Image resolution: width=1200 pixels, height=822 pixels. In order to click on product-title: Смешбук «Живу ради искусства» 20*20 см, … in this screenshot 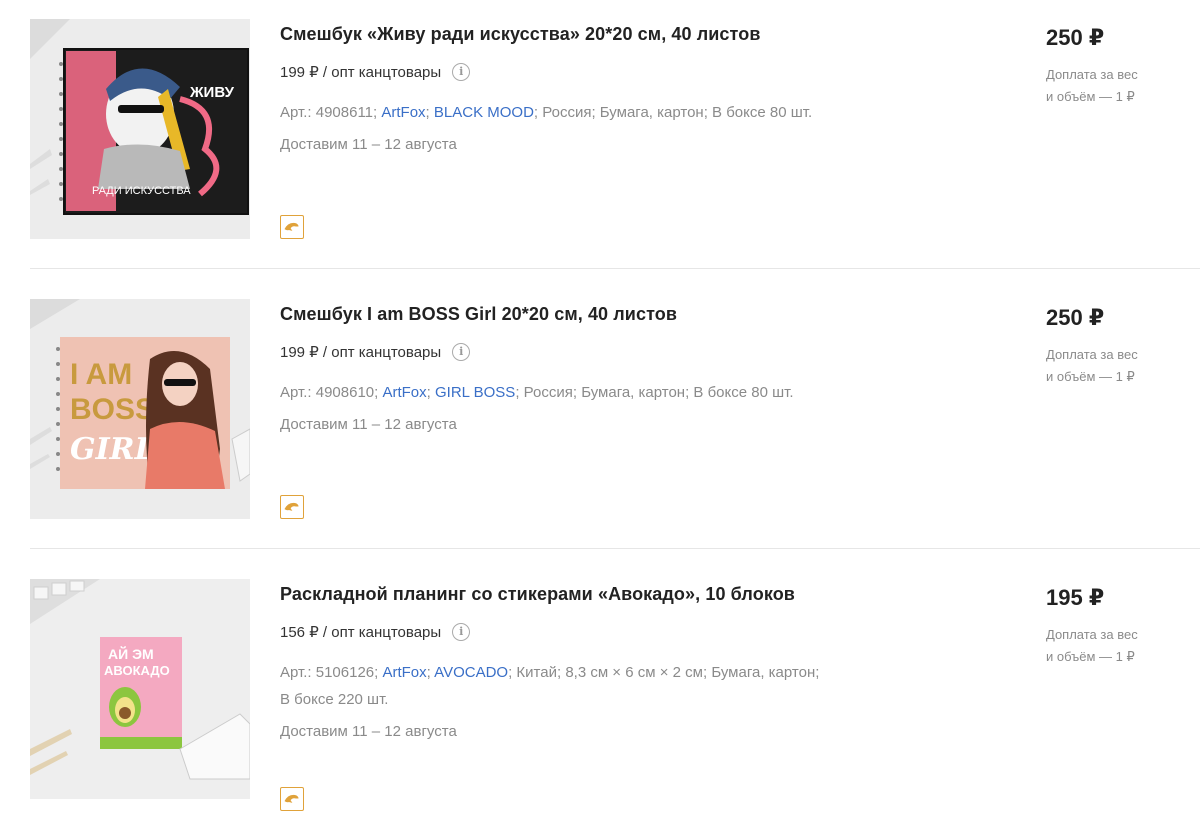, I will do `click(520, 34)`.